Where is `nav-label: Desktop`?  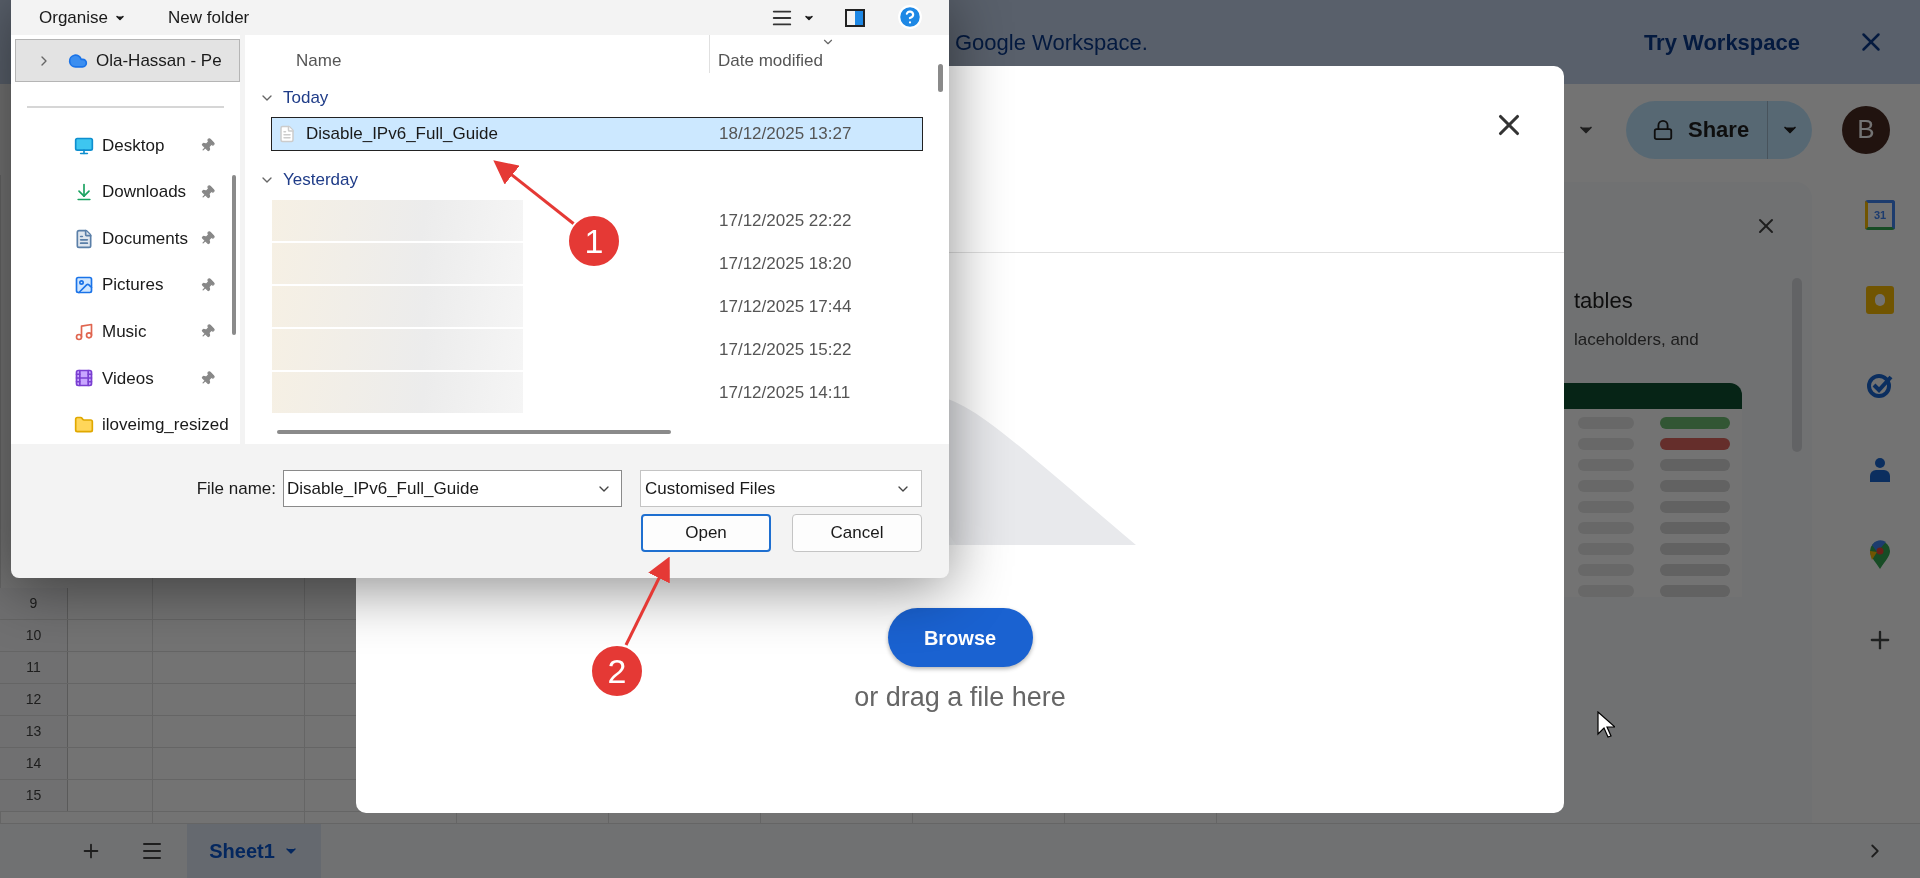
nav-label: Desktop is located at coordinates (133, 145).